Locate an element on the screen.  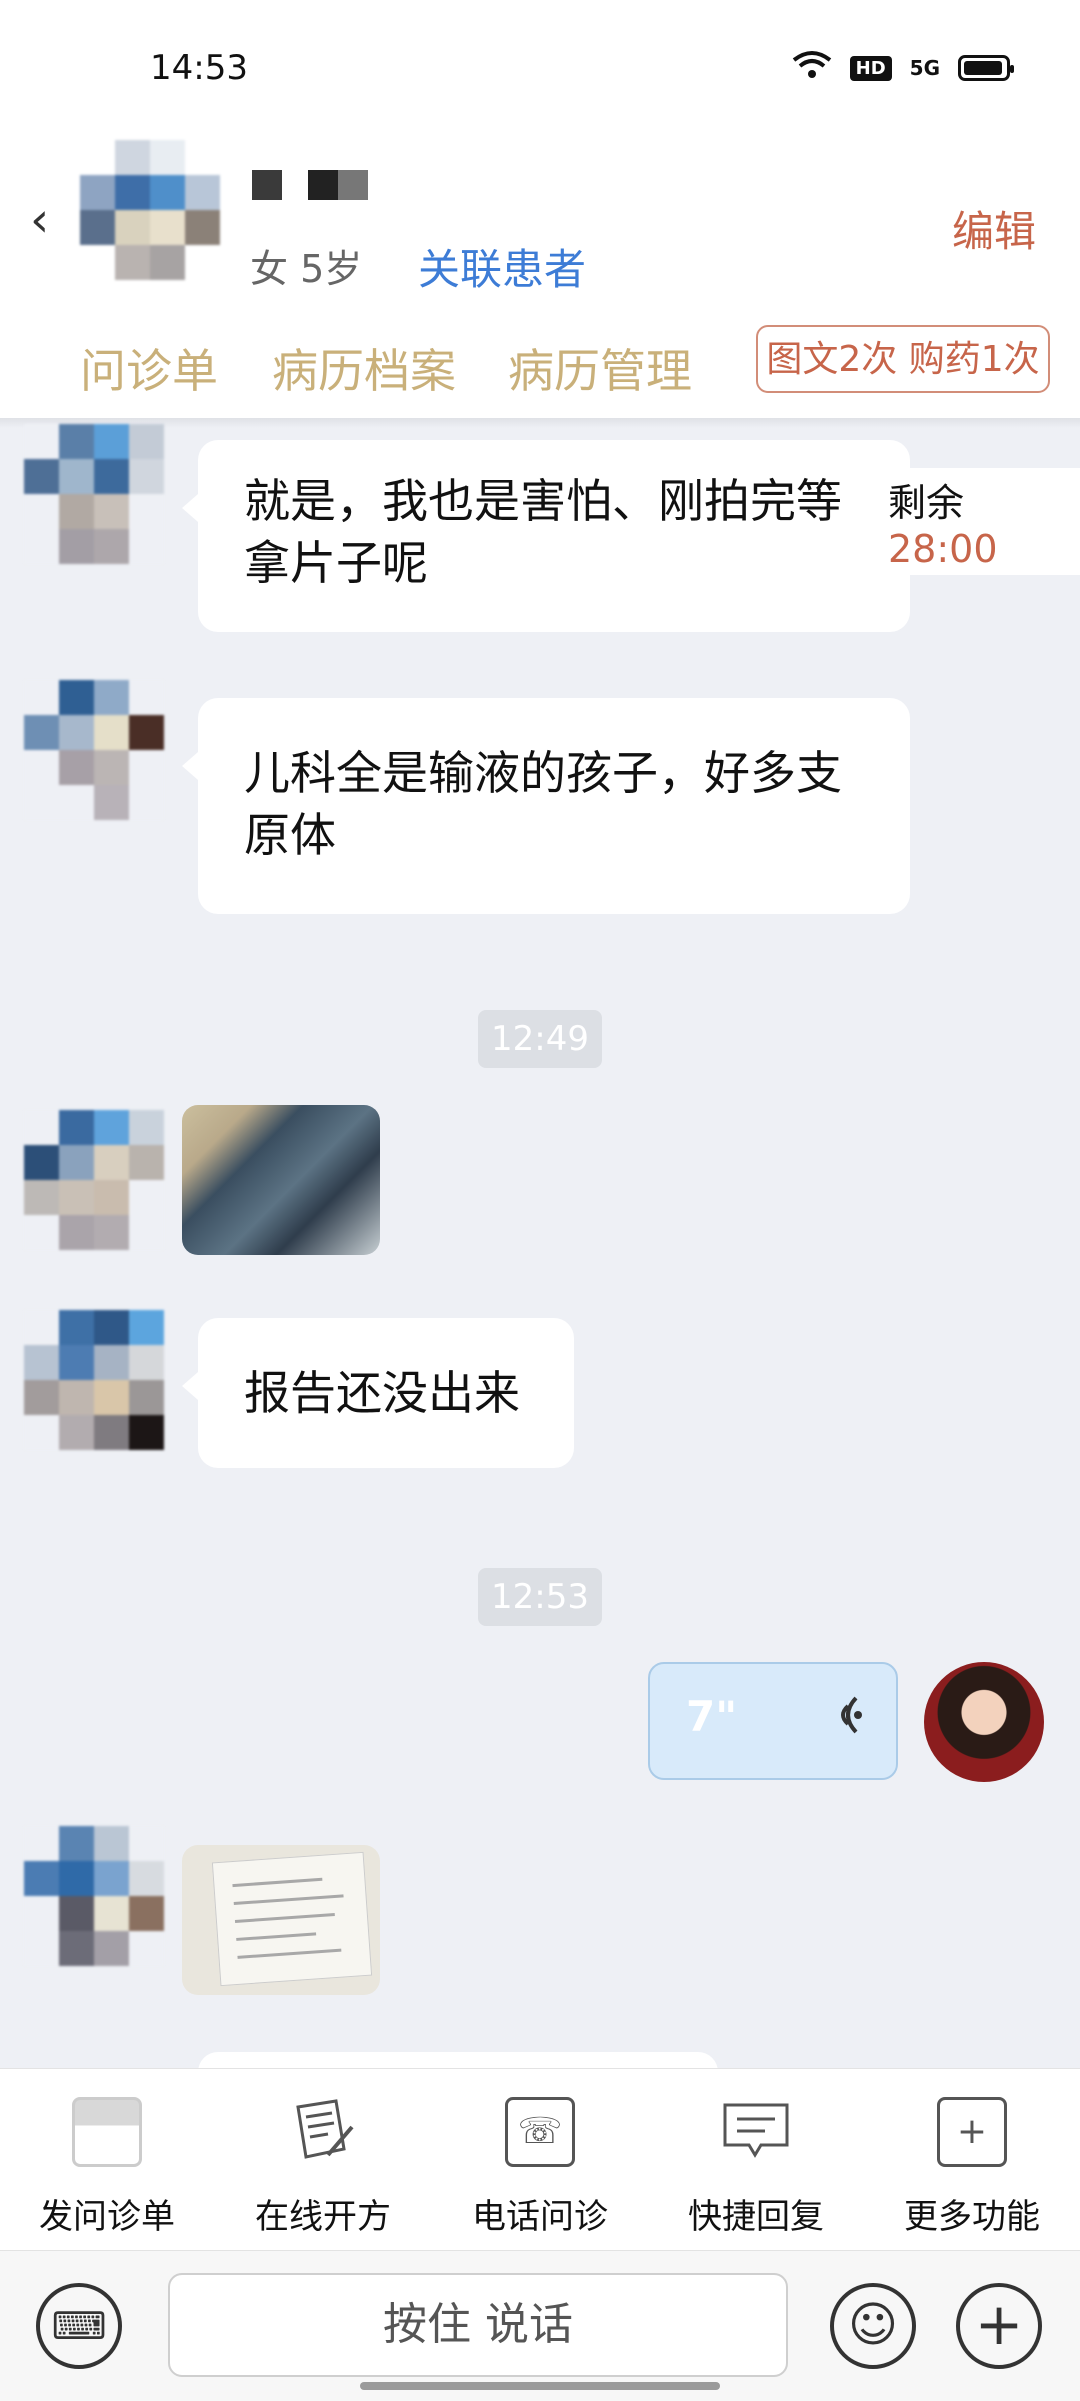
form-icon is located at coordinates (107, 2132).